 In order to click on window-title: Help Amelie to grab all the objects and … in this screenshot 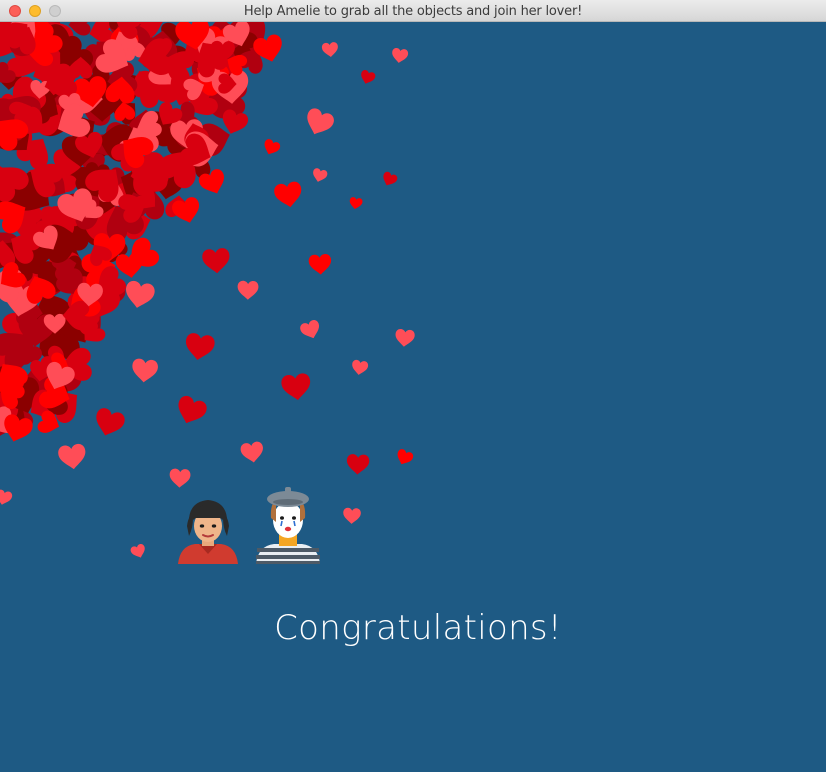, I will do `click(413, 11)`.